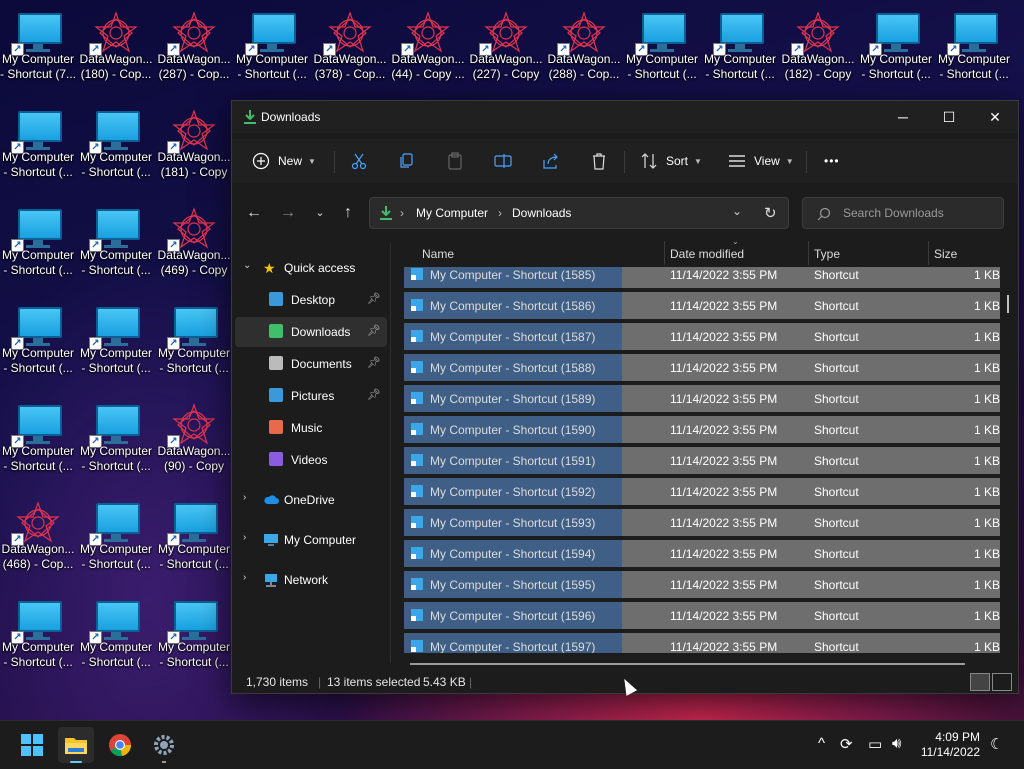 This screenshot has height=769, width=1024. Describe the element at coordinates (818, 51) in the screenshot. I see `desktop-icon-shortcut: ↗ DataWagon... (182) - Copy` at that location.